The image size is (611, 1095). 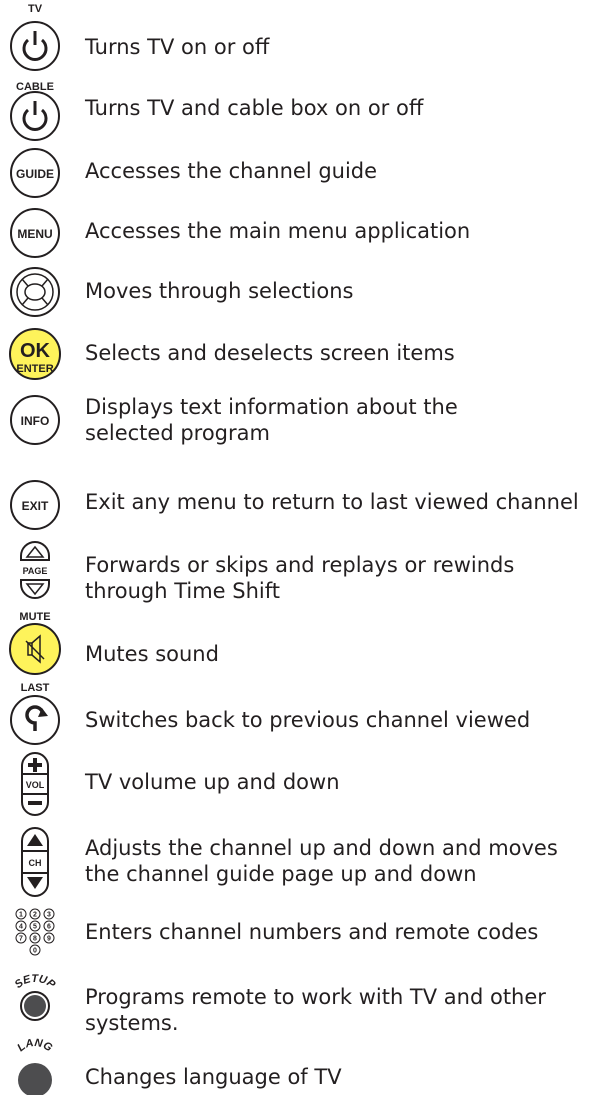 I want to click on guide-label: GUIDE, so click(x=35, y=174).